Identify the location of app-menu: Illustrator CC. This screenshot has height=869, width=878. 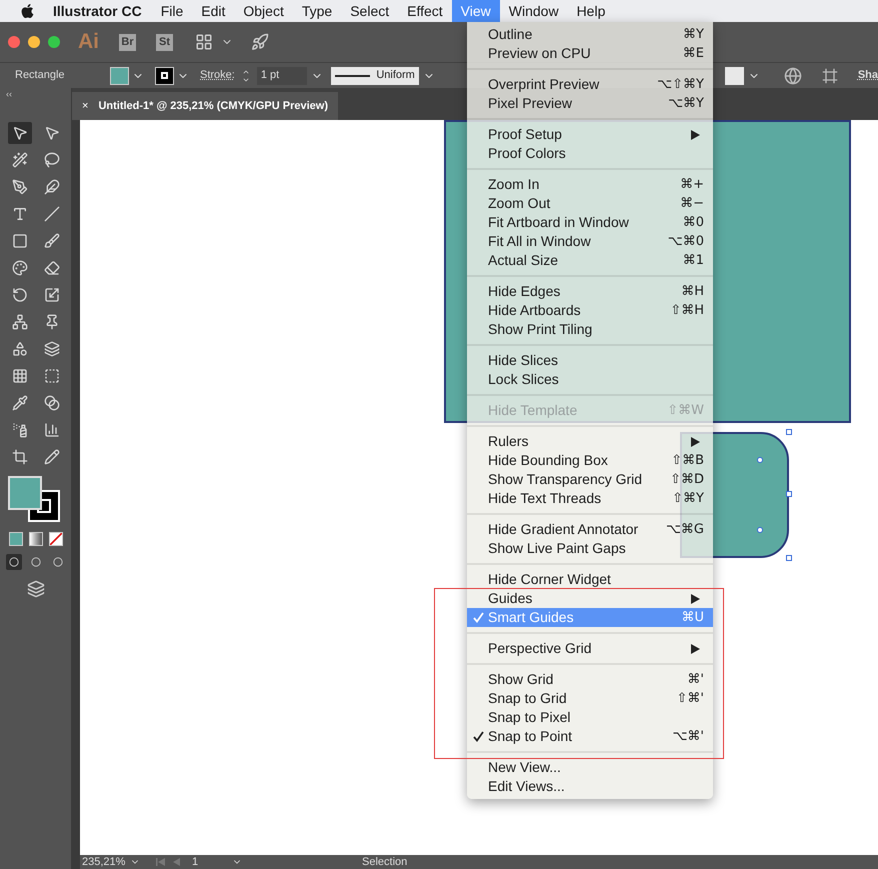
(97, 11).